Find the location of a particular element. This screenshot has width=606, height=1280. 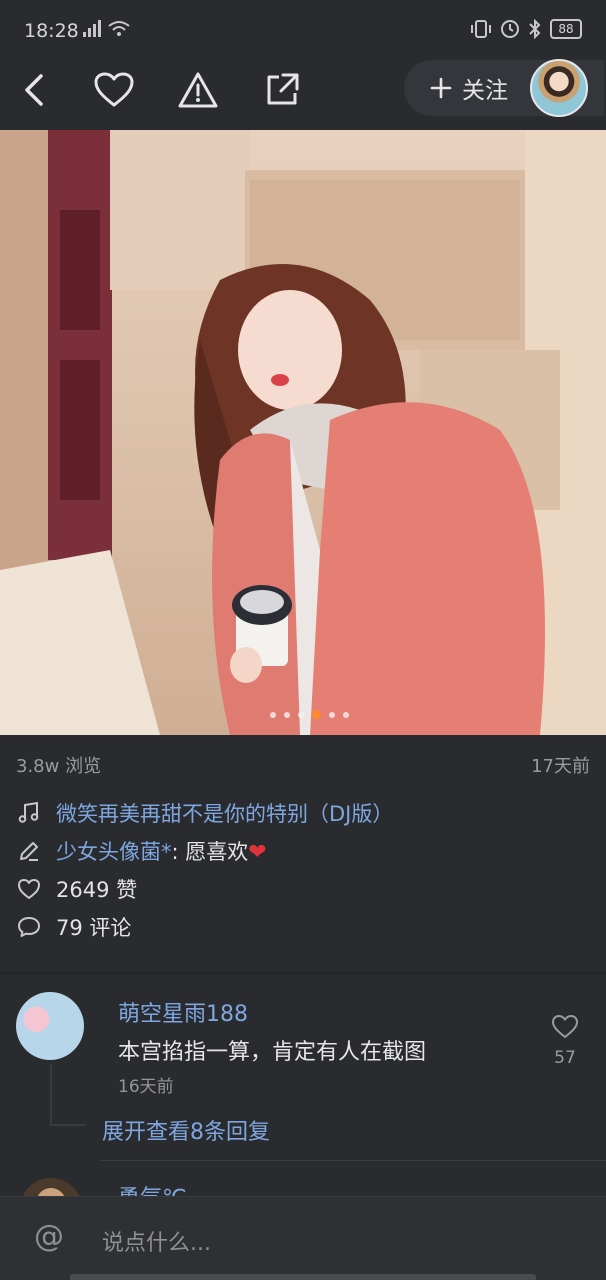

status-right-icons: 88 is located at coordinates (526, 29).